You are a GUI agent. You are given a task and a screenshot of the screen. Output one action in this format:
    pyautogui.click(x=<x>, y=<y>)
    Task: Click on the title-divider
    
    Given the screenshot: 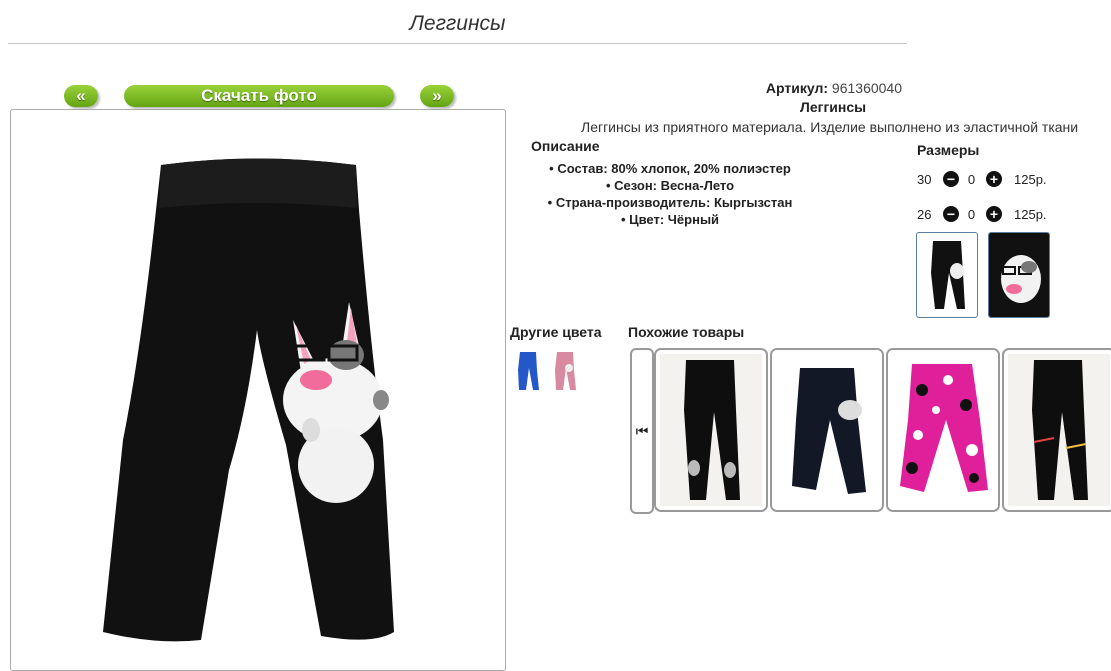 What is the action you would take?
    pyautogui.click(x=457, y=43)
    